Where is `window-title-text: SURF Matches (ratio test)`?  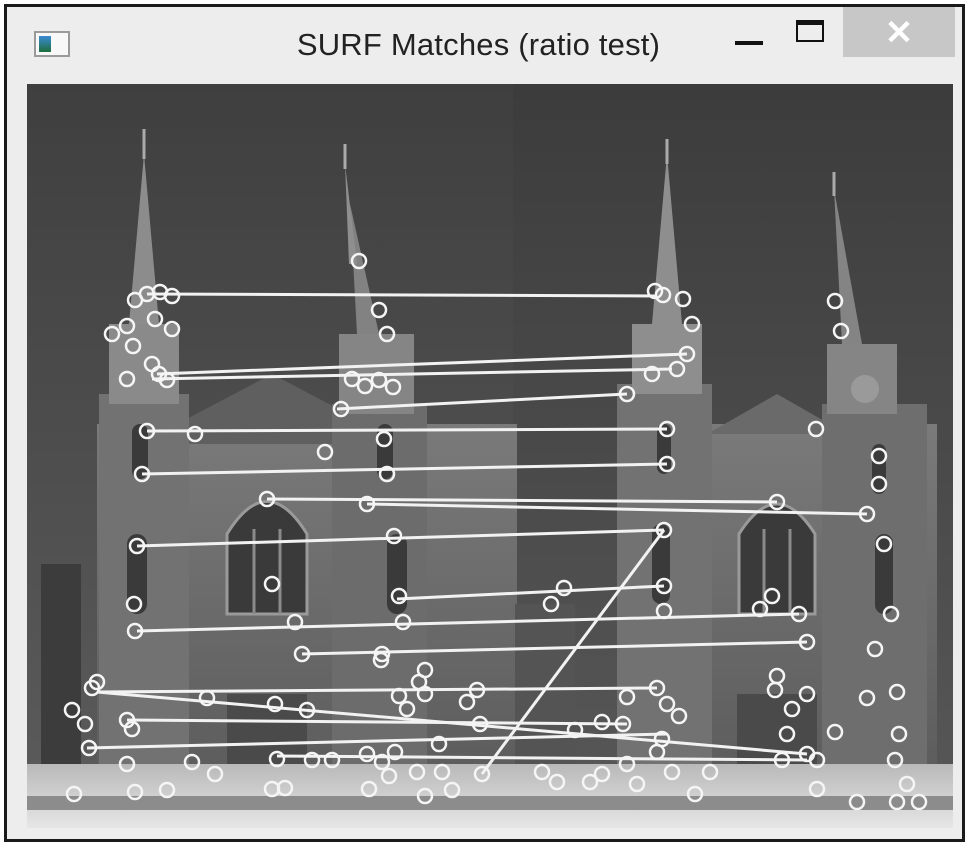
window-title-text: SURF Matches (ratio test) is located at coordinates (478, 44).